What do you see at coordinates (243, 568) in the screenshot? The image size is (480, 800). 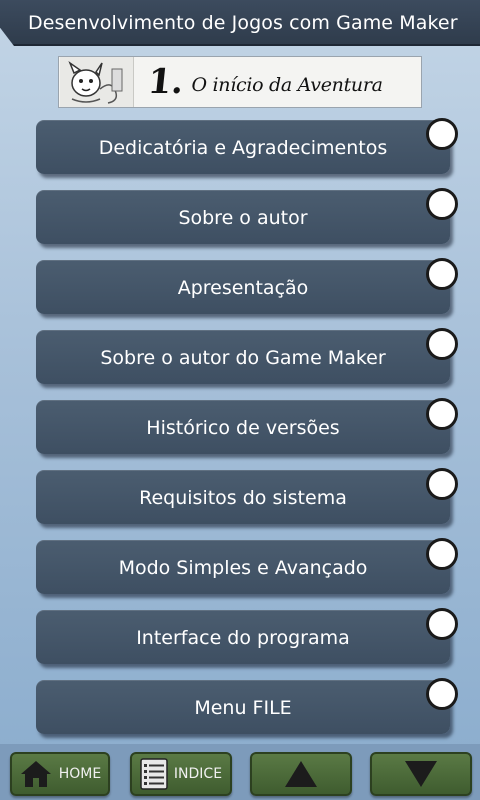 I see `menu-item-label: Modo Simples e Avançado` at bounding box center [243, 568].